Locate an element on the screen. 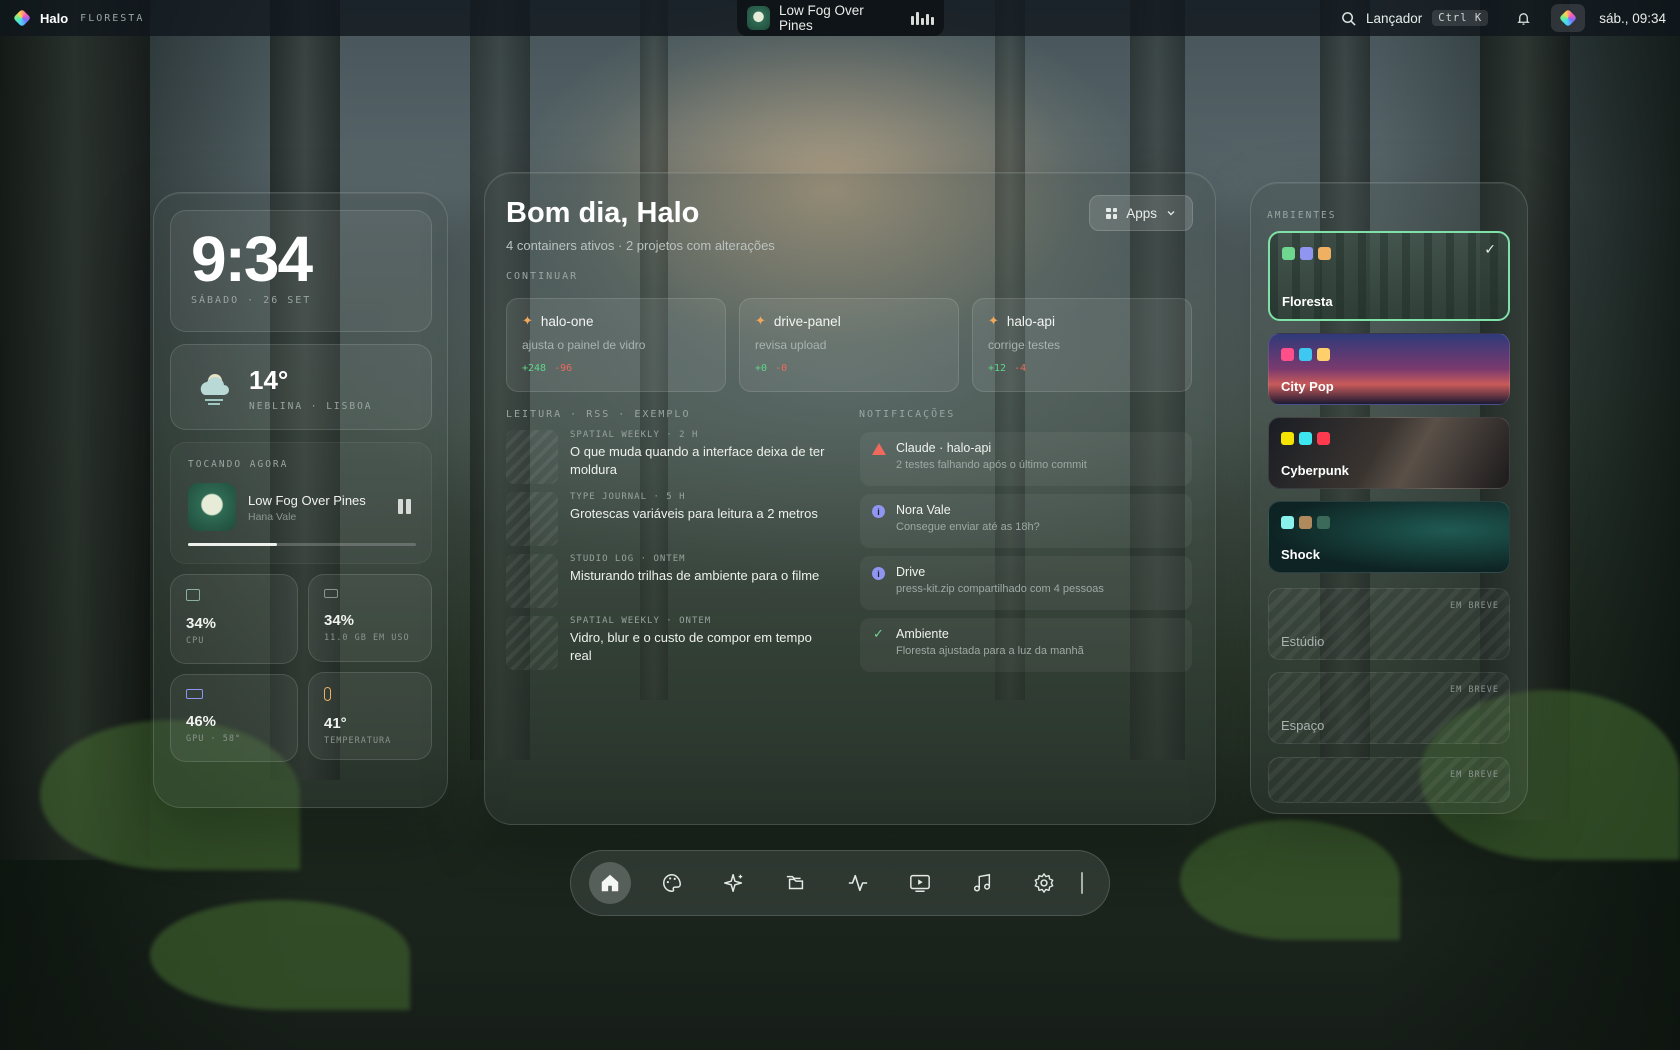 This screenshot has height=1050, width=1680. temperature-value: 41° is located at coordinates (335, 723).